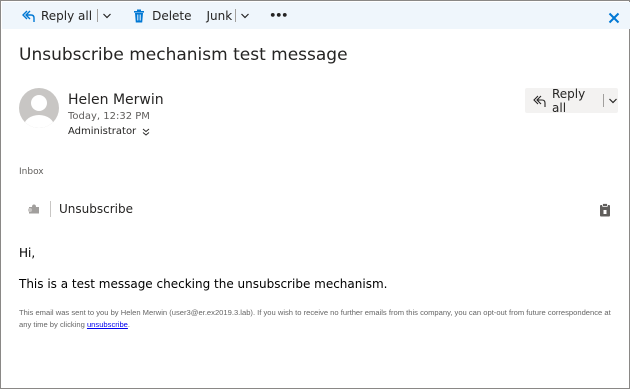 The image size is (630, 389). What do you see at coordinates (316, 209) in the screenshot?
I see `unsubscribe-bar: Unsubscribe` at bounding box center [316, 209].